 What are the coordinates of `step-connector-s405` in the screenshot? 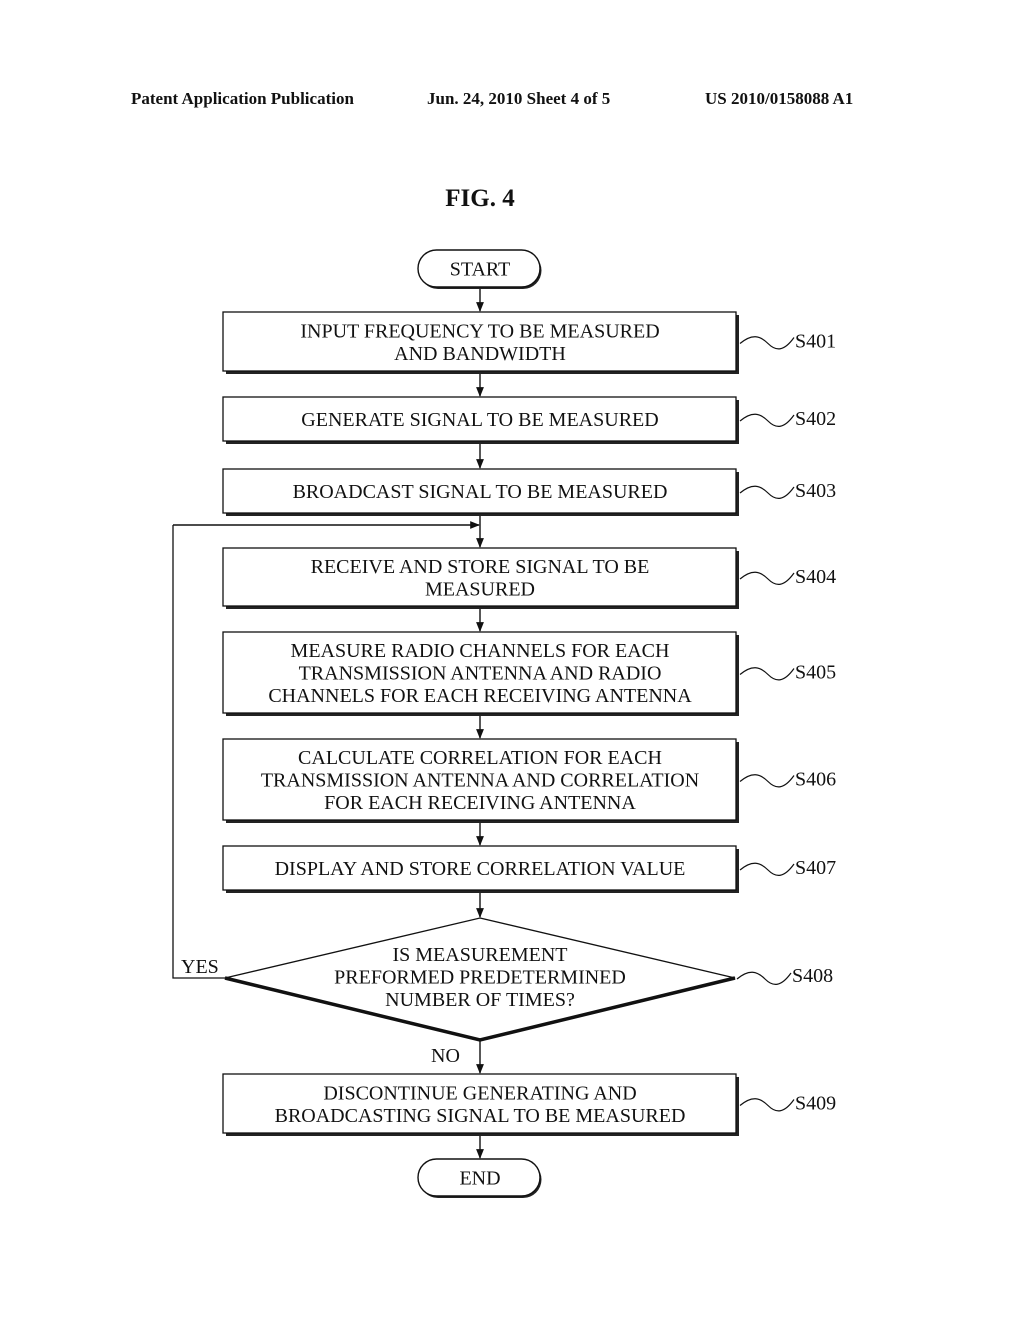 It's located at (767, 674).